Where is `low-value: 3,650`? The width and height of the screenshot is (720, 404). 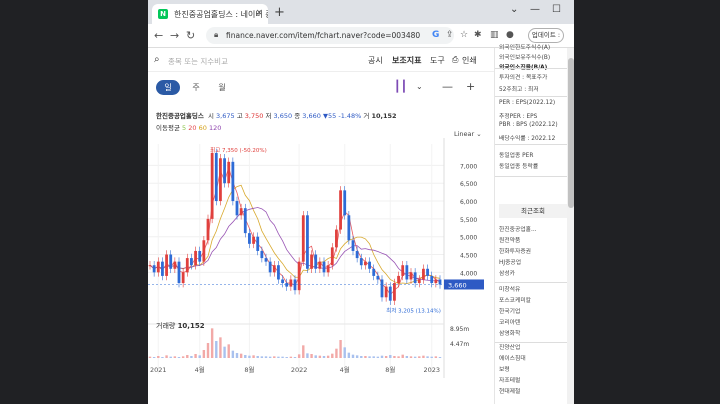 low-value: 3,650 is located at coordinates (283, 116).